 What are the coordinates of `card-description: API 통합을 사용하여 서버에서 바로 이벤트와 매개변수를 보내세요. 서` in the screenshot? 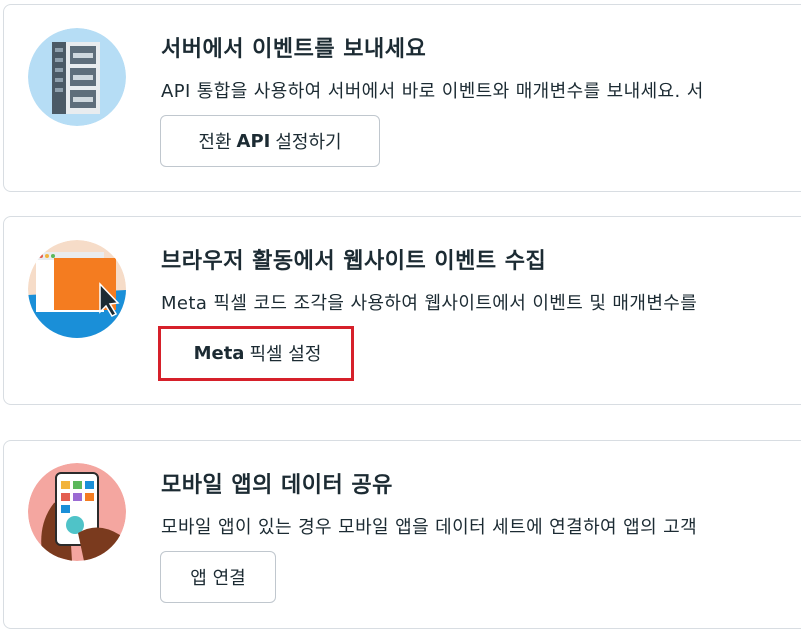 It's located at (432, 91).